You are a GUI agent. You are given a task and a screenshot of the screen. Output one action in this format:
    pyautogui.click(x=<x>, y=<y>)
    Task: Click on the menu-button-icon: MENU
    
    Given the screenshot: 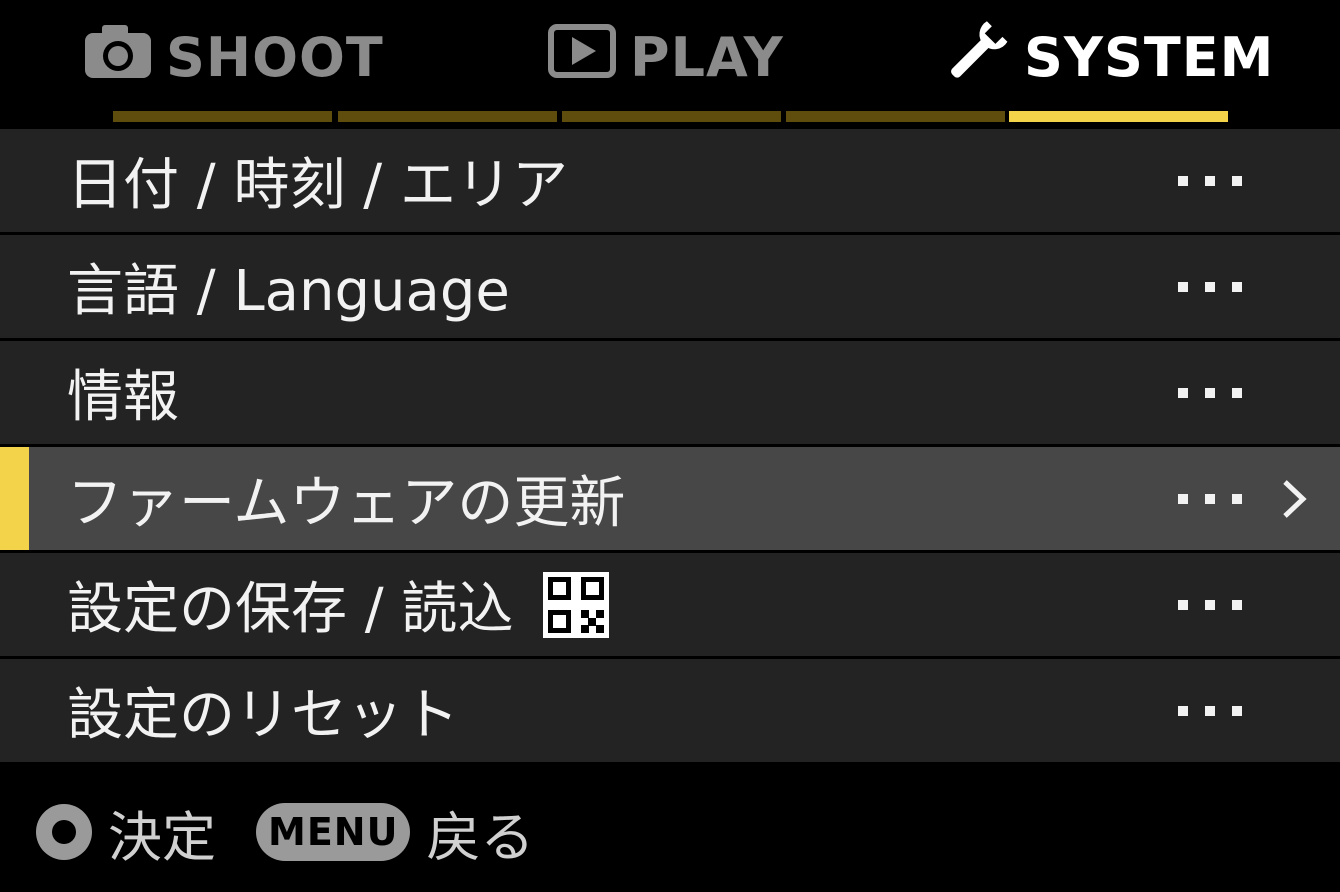 What is the action you would take?
    pyautogui.click(x=333, y=832)
    